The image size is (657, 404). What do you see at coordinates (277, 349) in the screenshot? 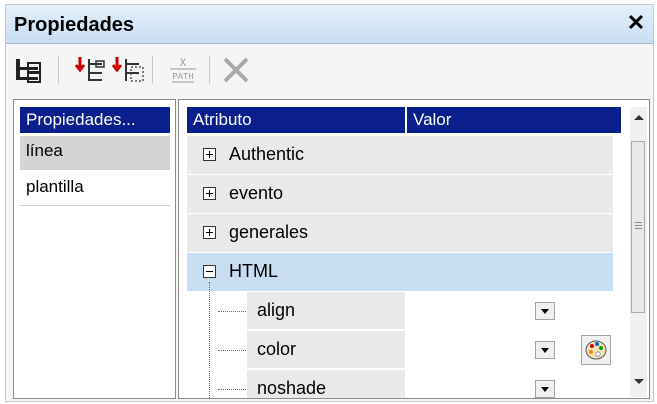
I see `attribute-label: color` at bounding box center [277, 349].